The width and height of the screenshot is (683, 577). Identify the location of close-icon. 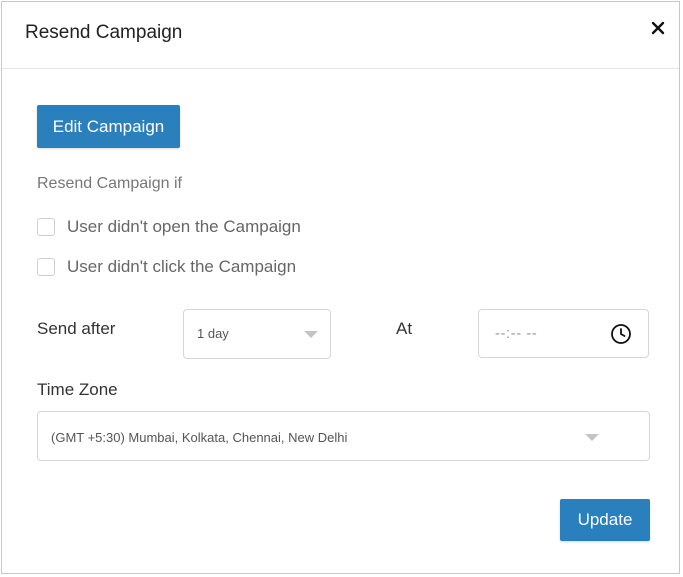
(658, 28).